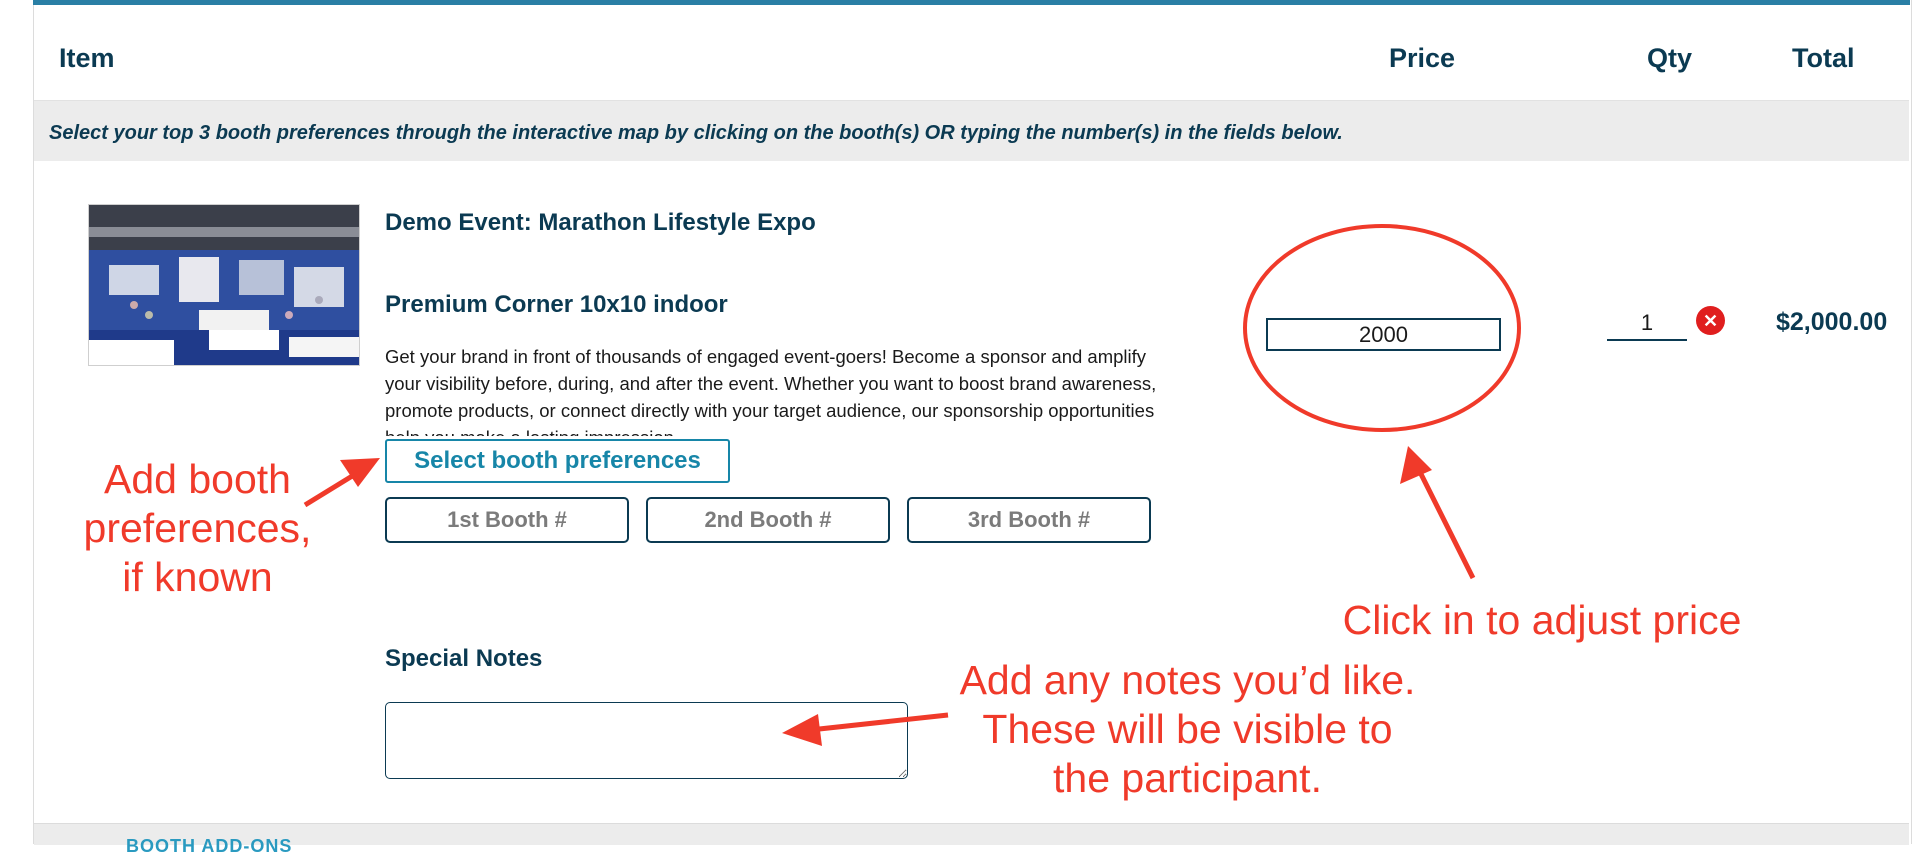 The width and height of the screenshot is (1916, 857). What do you see at coordinates (1383, 334) in the screenshot?
I see `price-input` at bounding box center [1383, 334].